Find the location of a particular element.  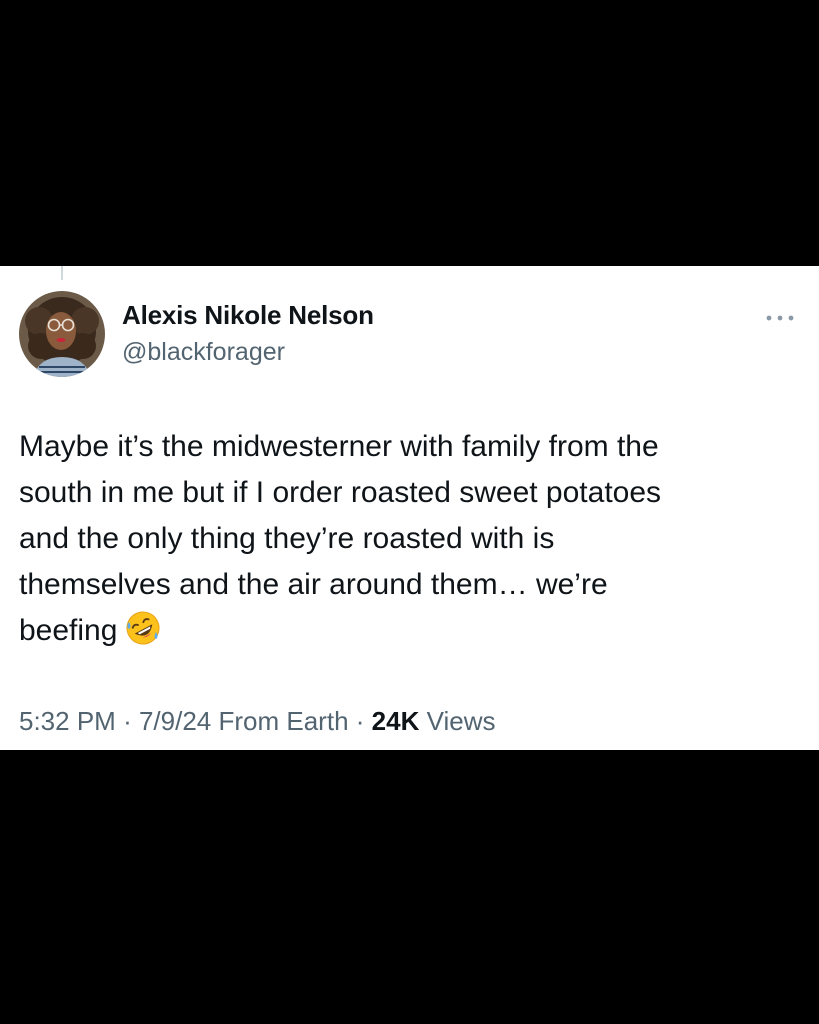

tweet-time: 5:32 PM is located at coordinates (67, 721).